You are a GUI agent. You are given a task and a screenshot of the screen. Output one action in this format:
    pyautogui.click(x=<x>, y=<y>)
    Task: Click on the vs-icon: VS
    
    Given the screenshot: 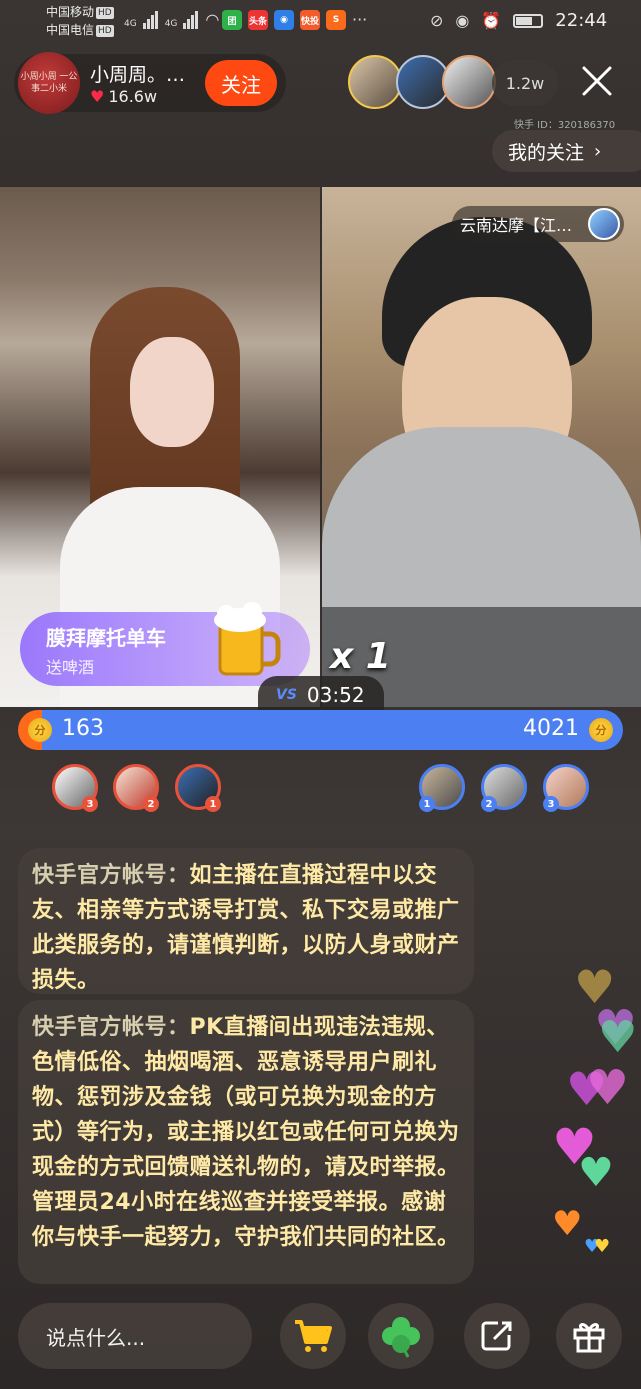 What is the action you would take?
    pyautogui.click(x=286, y=695)
    